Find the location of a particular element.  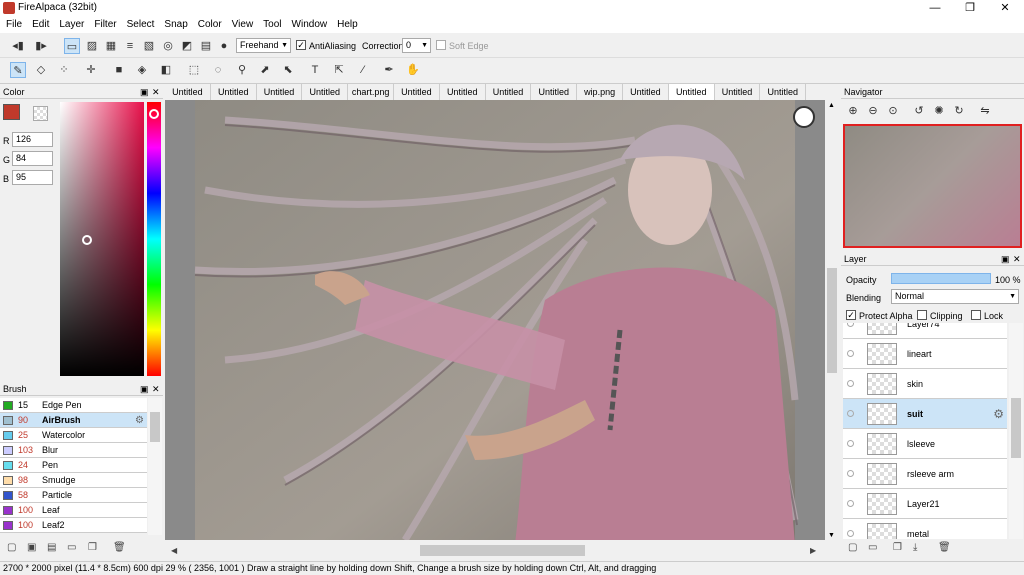

layer-row: rsleeve arm is located at coordinates (925, 474).